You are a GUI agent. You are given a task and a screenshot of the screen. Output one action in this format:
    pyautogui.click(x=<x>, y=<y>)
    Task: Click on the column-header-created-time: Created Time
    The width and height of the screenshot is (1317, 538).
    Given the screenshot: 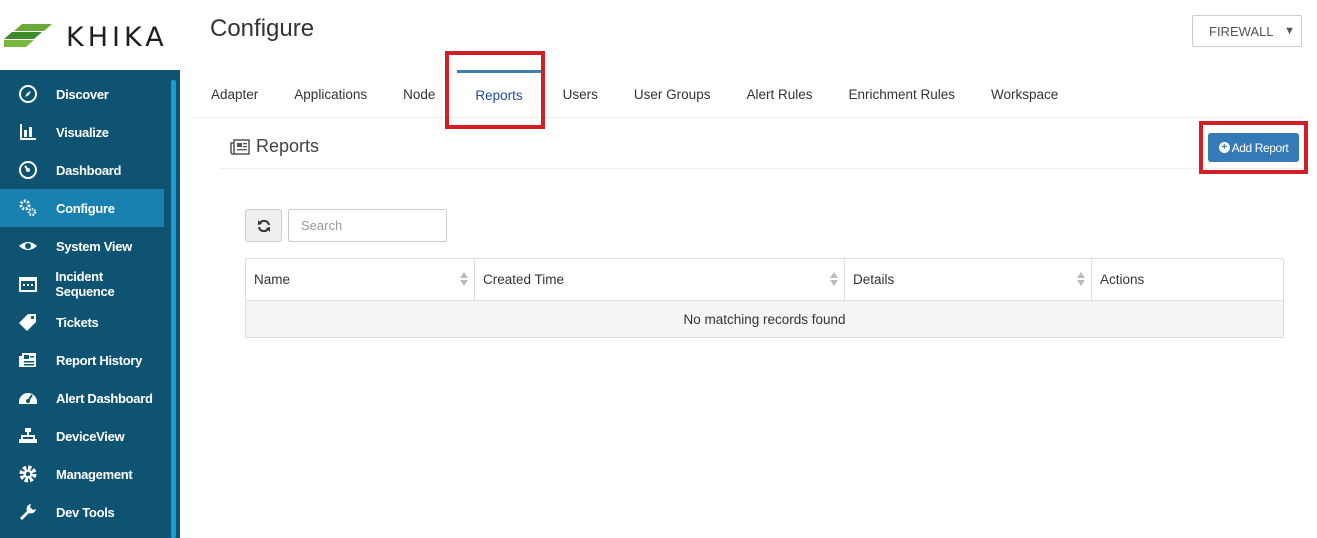 What is the action you would take?
    pyautogui.click(x=660, y=279)
    